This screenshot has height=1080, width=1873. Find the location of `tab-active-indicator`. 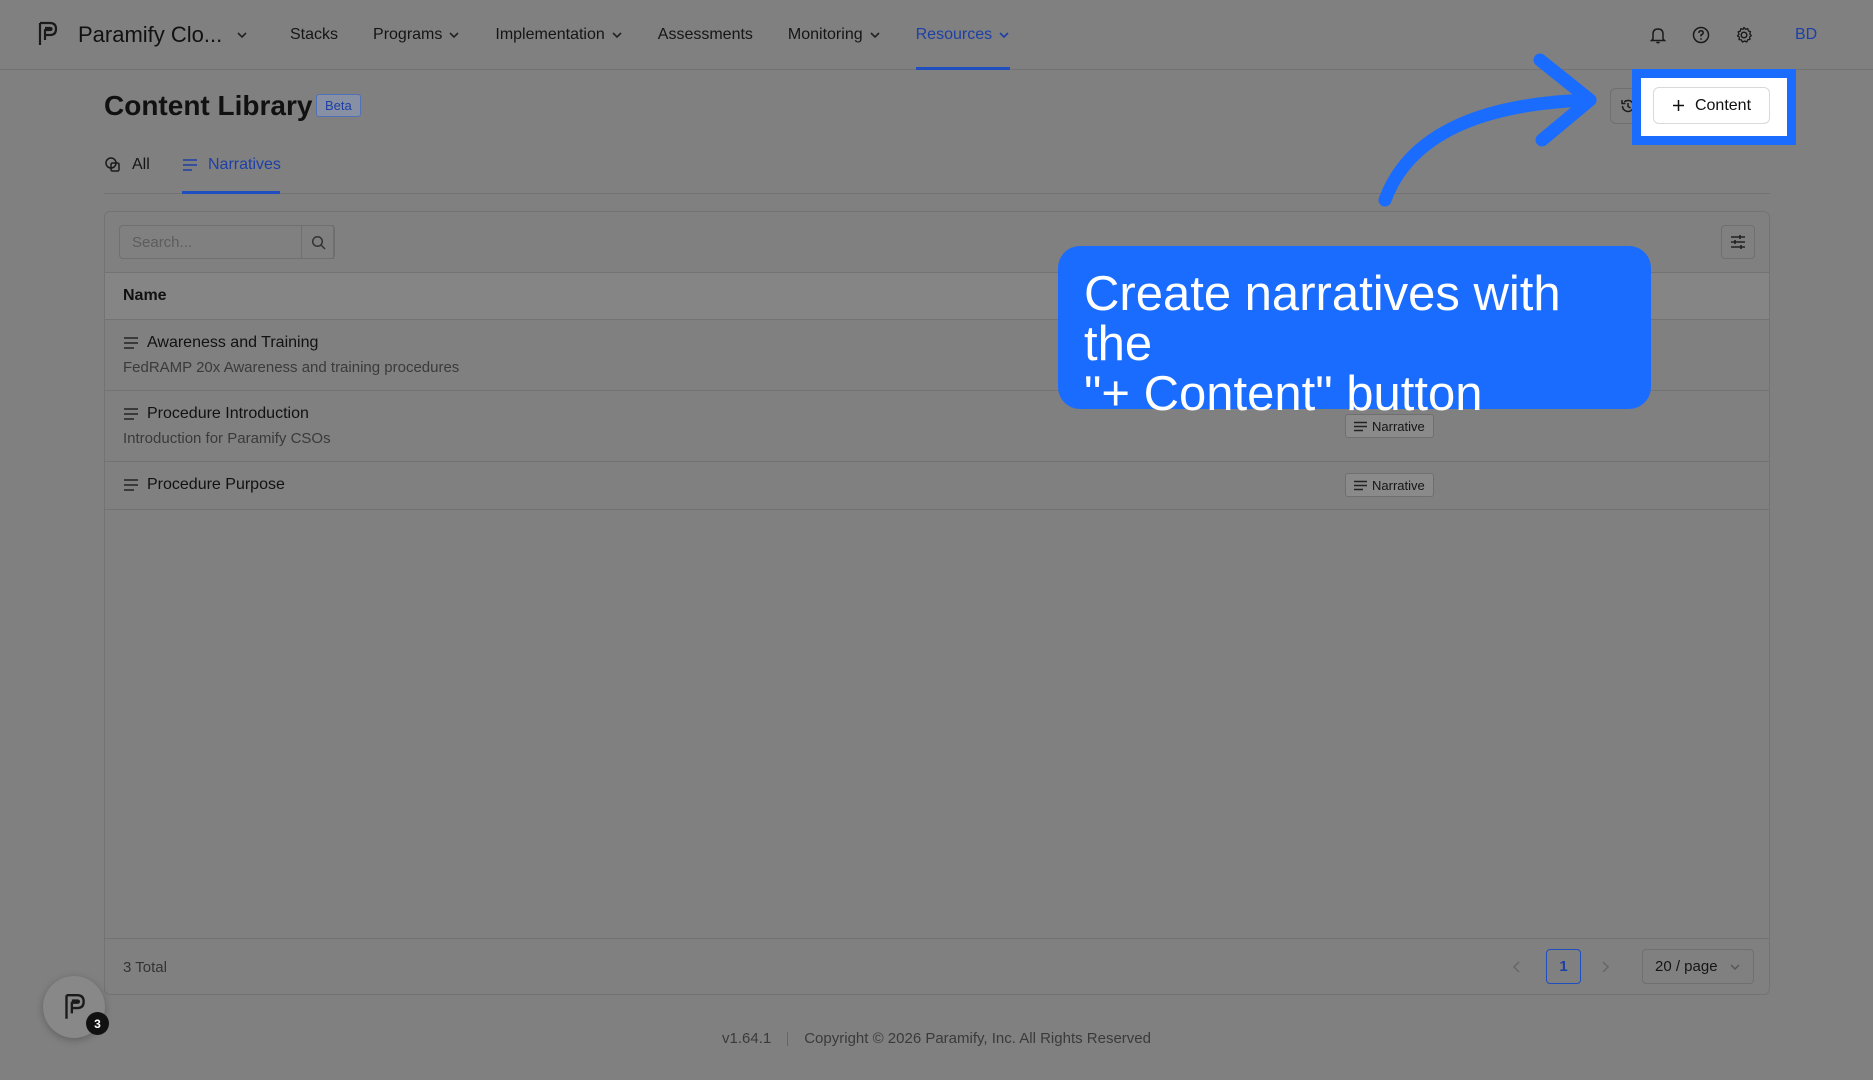

tab-active-indicator is located at coordinates (231, 192).